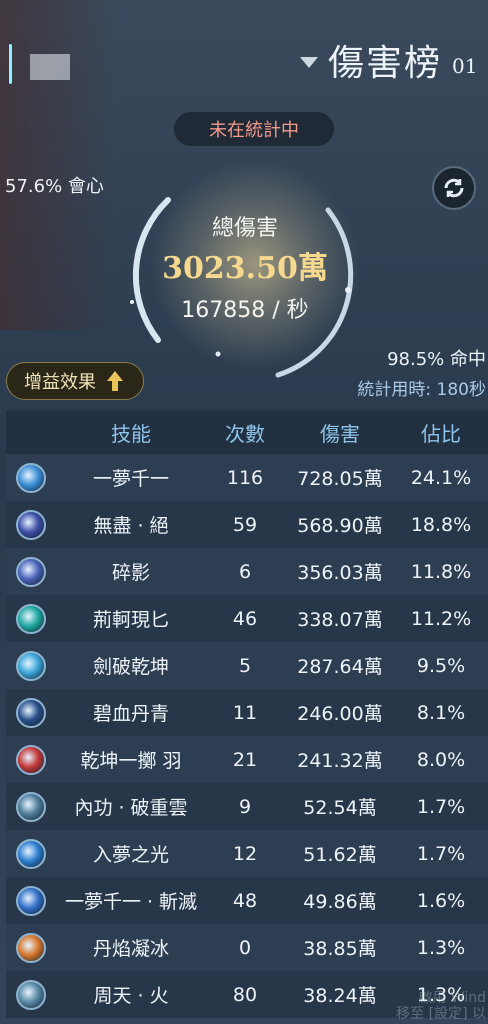 This screenshot has height=1024, width=488. What do you see at coordinates (441, 712) in the screenshot?
I see `skill-percent: 8.1%` at bounding box center [441, 712].